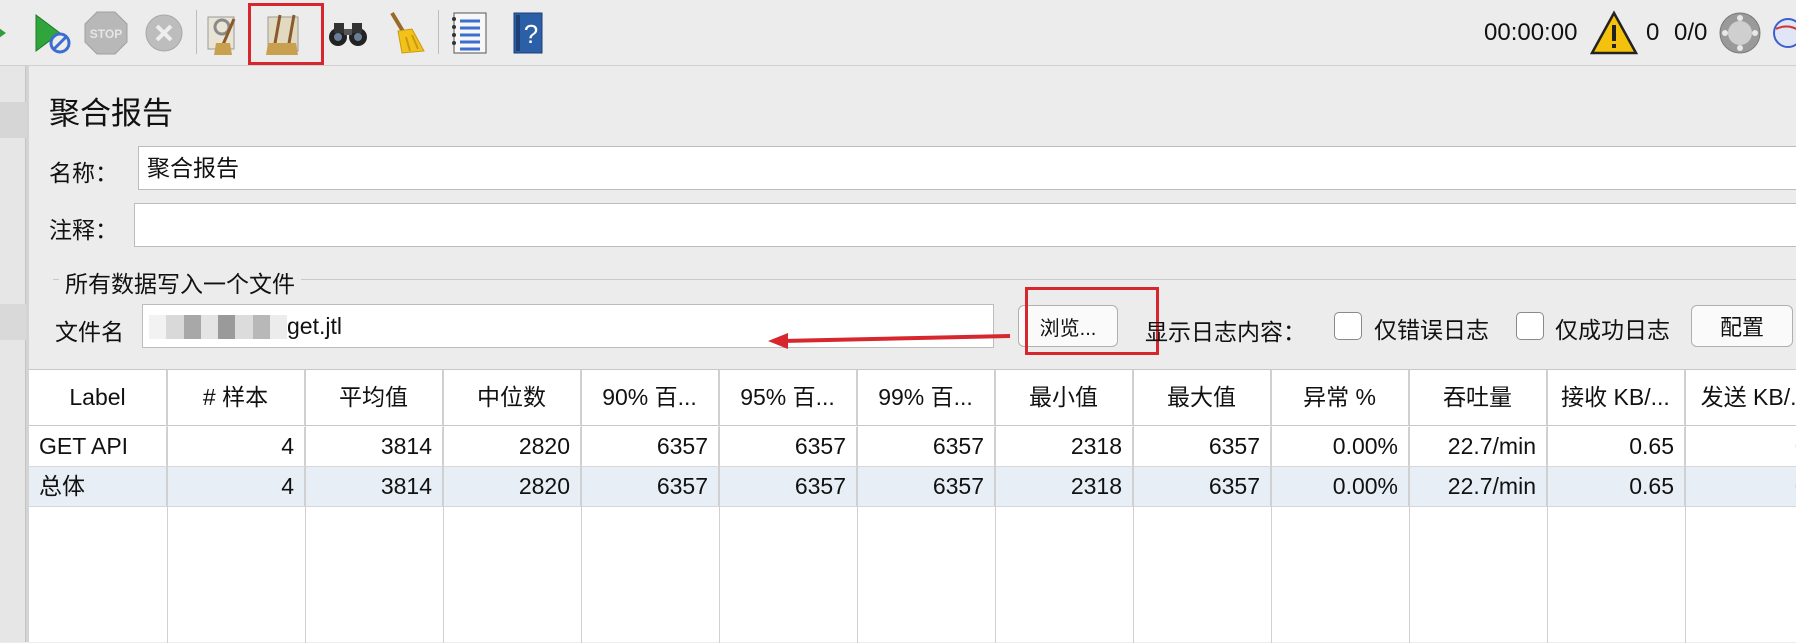  I want to click on col-header-max: 最大值, so click(1202, 397).